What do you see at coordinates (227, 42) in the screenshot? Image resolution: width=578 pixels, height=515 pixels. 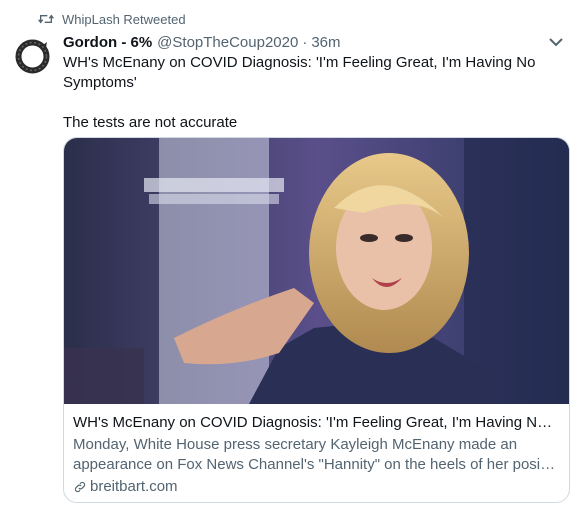 I see `author-handle: @StopTheCoup2020` at bounding box center [227, 42].